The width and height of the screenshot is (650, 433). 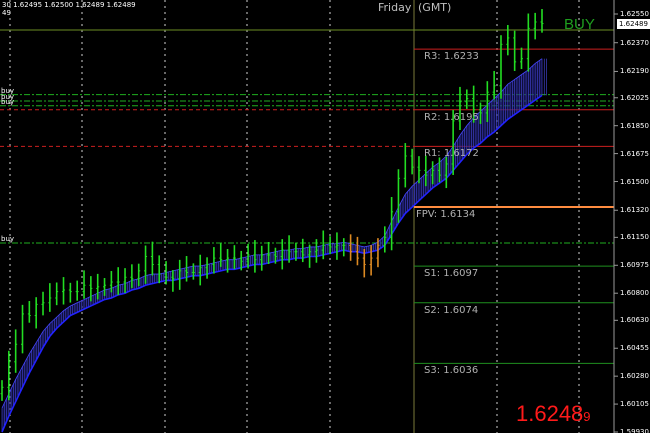 What do you see at coordinates (634, 430) in the screenshot?
I see `price-axis-label: 1.59930` at bounding box center [634, 430].